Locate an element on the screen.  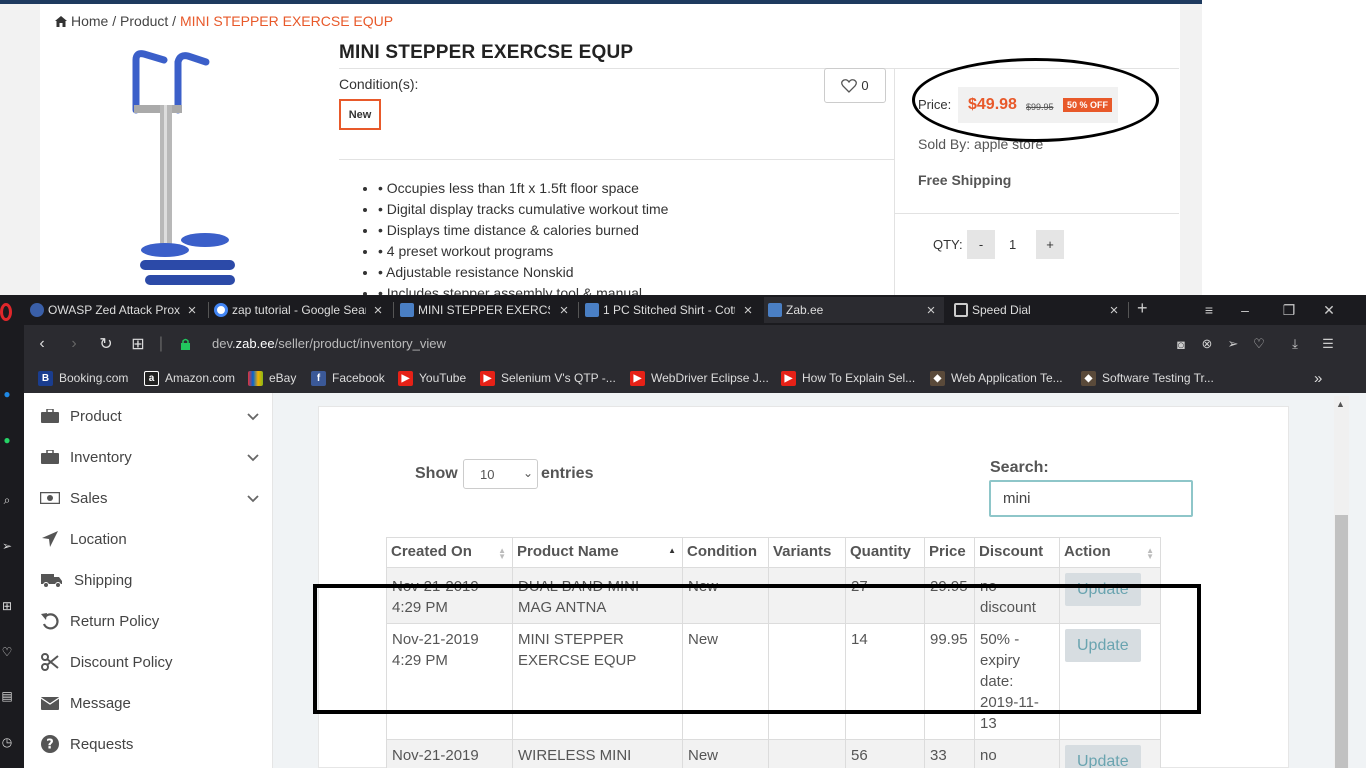
column-header-variants: Variants is located at coordinates (807, 552).